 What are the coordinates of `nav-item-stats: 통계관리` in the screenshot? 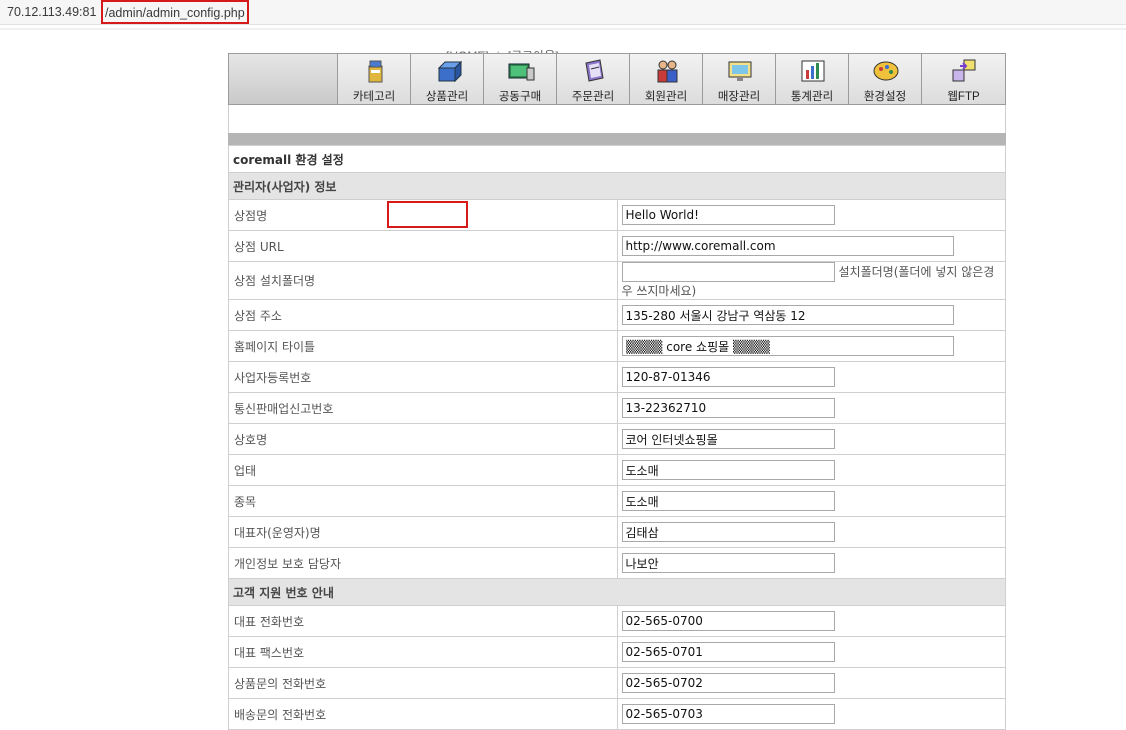 It's located at (811, 79).